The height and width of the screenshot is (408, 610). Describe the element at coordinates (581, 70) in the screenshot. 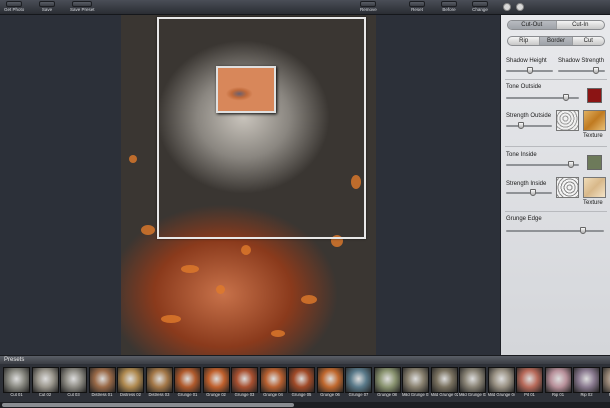

I see `shadow-strength-slider` at that location.